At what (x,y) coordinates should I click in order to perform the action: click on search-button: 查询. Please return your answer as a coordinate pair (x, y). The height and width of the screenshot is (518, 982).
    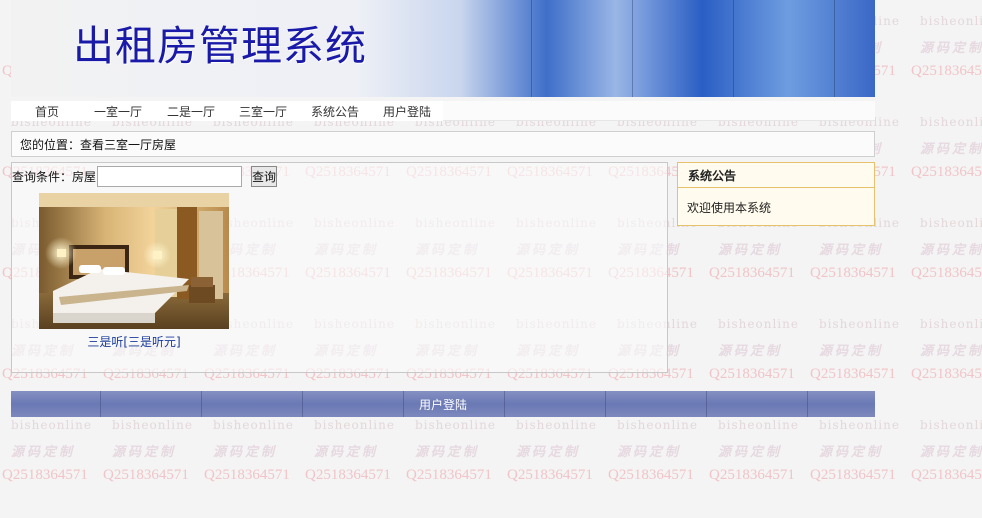
    Looking at the image, I should click on (264, 176).